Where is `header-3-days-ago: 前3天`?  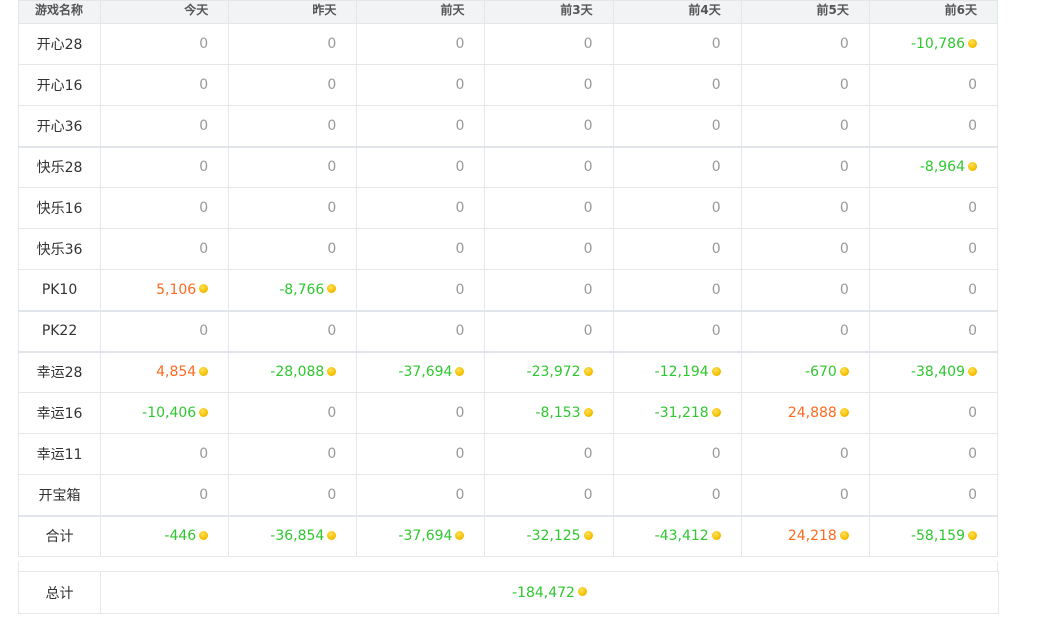
header-3-days-ago: 前3天 is located at coordinates (549, 12).